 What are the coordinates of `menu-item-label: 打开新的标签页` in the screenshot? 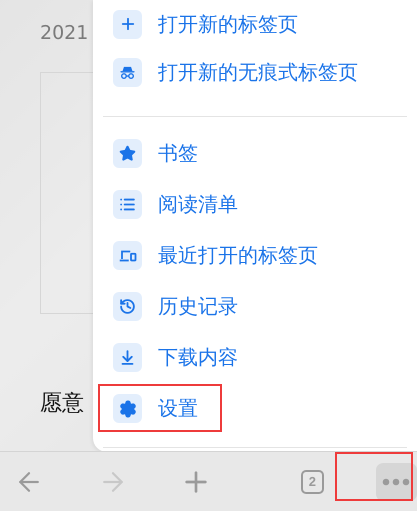 It's located at (228, 24).